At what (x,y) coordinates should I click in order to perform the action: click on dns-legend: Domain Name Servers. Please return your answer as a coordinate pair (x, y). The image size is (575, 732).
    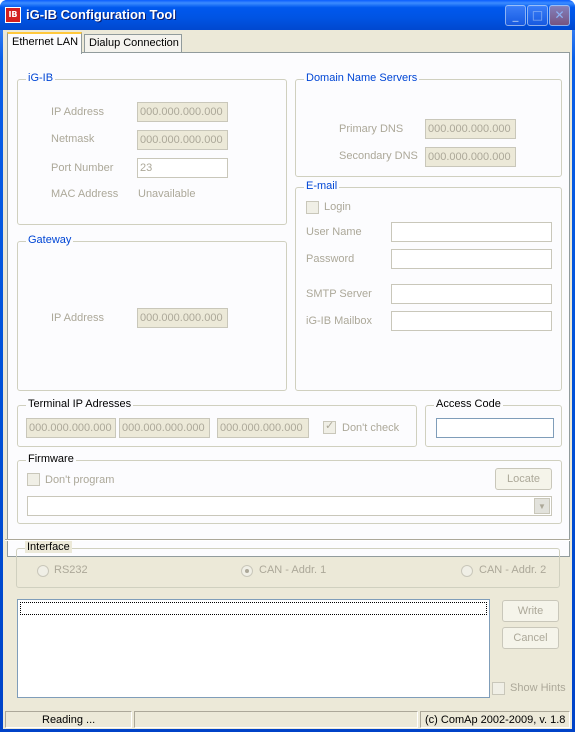
    Looking at the image, I should click on (362, 78).